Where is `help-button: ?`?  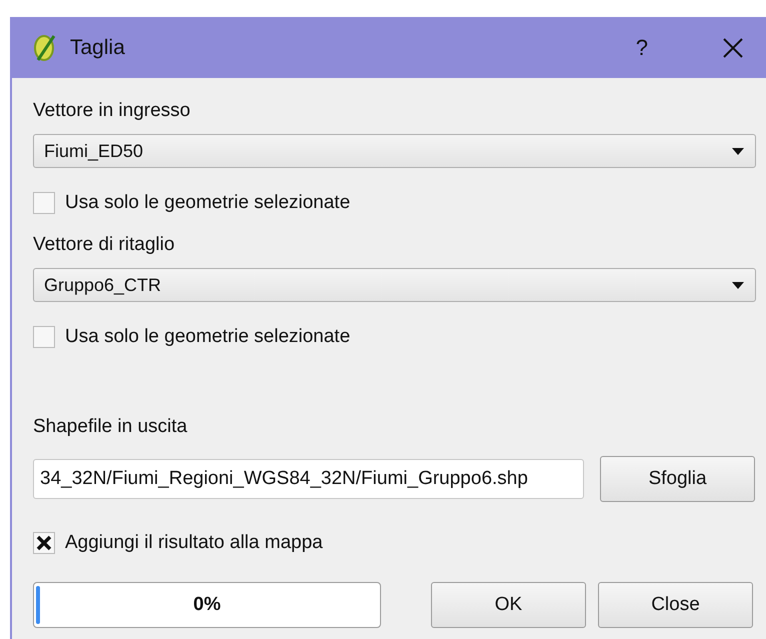 help-button: ? is located at coordinates (642, 47).